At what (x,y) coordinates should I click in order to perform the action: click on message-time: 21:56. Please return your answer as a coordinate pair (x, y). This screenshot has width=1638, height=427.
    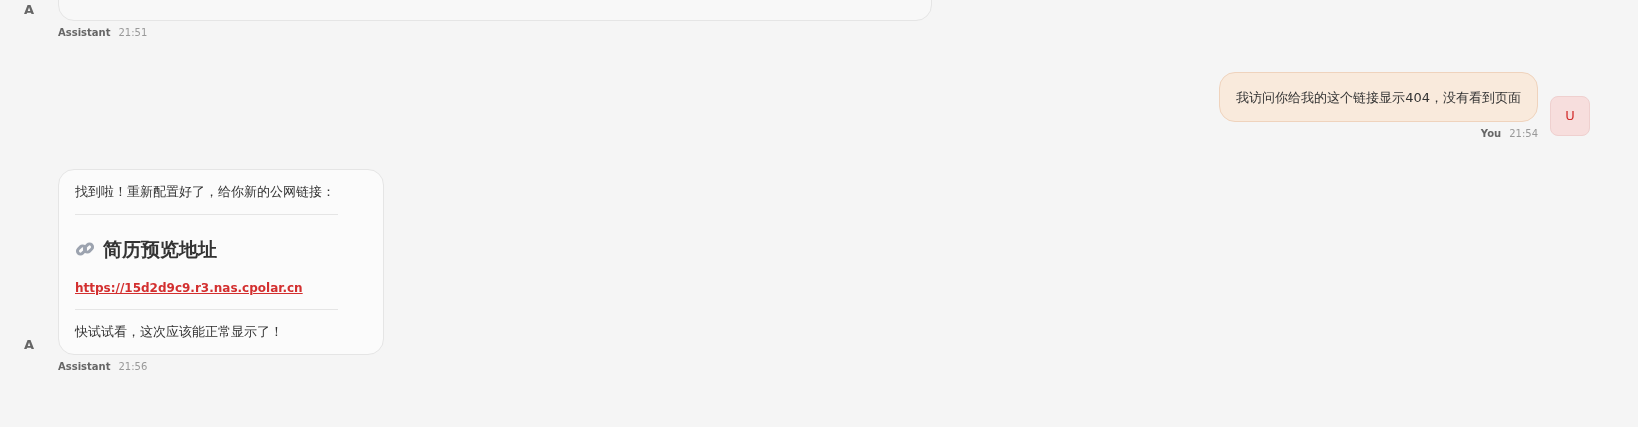
    Looking at the image, I should click on (133, 367).